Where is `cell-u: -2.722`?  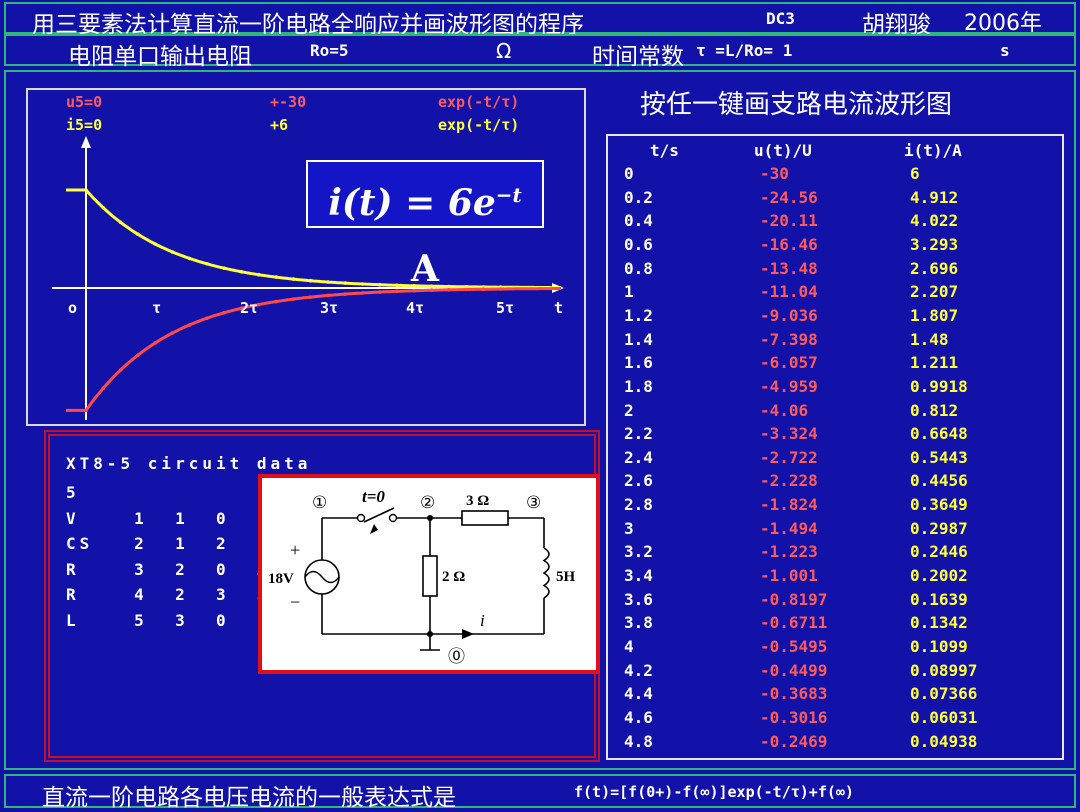
cell-u: -2.722 is located at coordinates (789, 457).